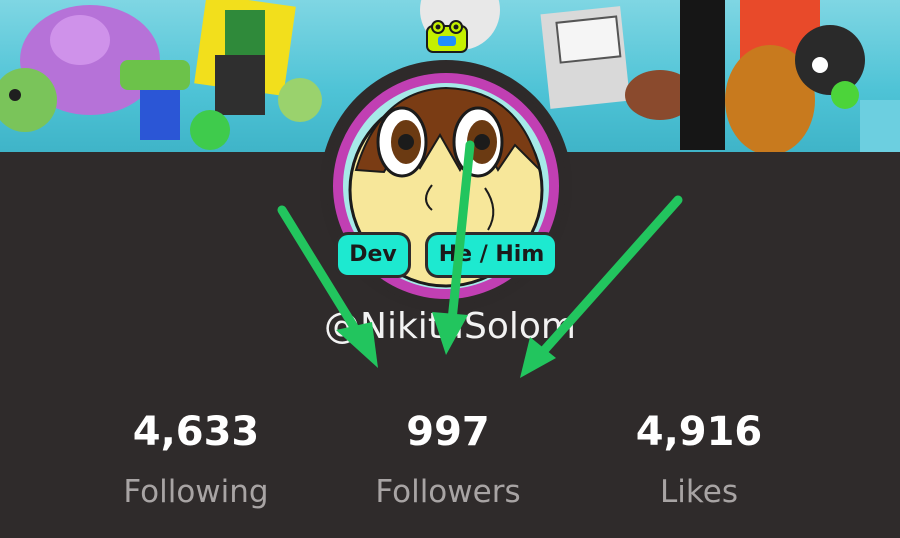 The width and height of the screenshot is (900, 538). What do you see at coordinates (699, 432) in the screenshot?
I see `likes-count: 4,916` at bounding box center [699, 432].